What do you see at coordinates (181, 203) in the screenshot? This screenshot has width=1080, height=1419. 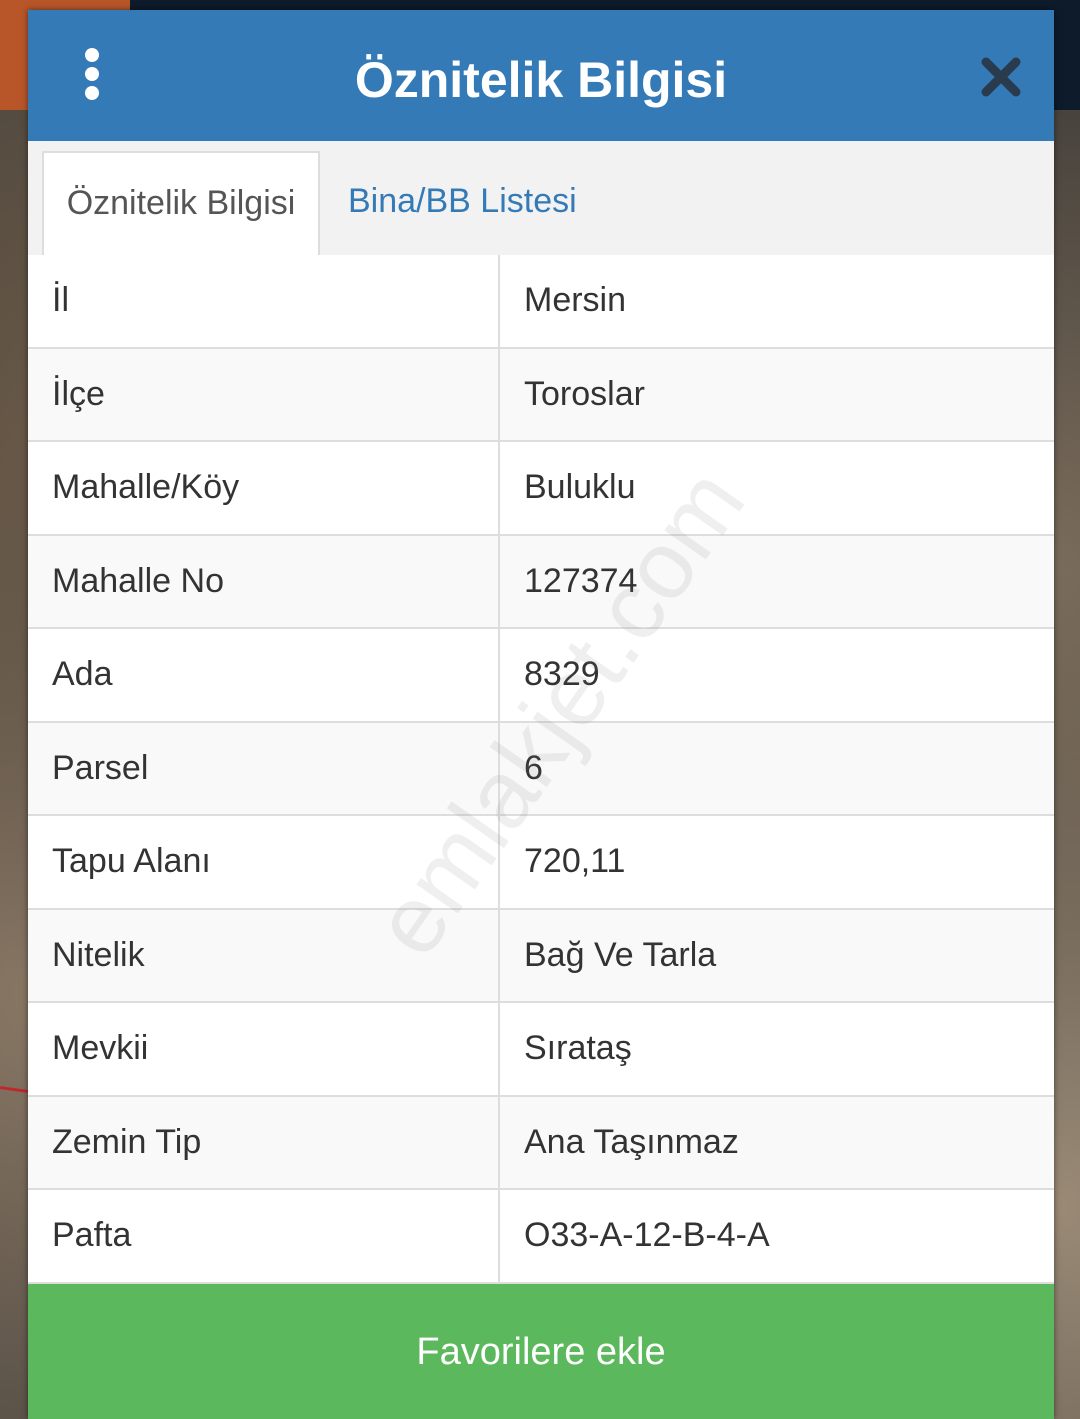 I see `tab-attribute-info: Öznitelik Bilgisi` at bounding box center [181, 203].